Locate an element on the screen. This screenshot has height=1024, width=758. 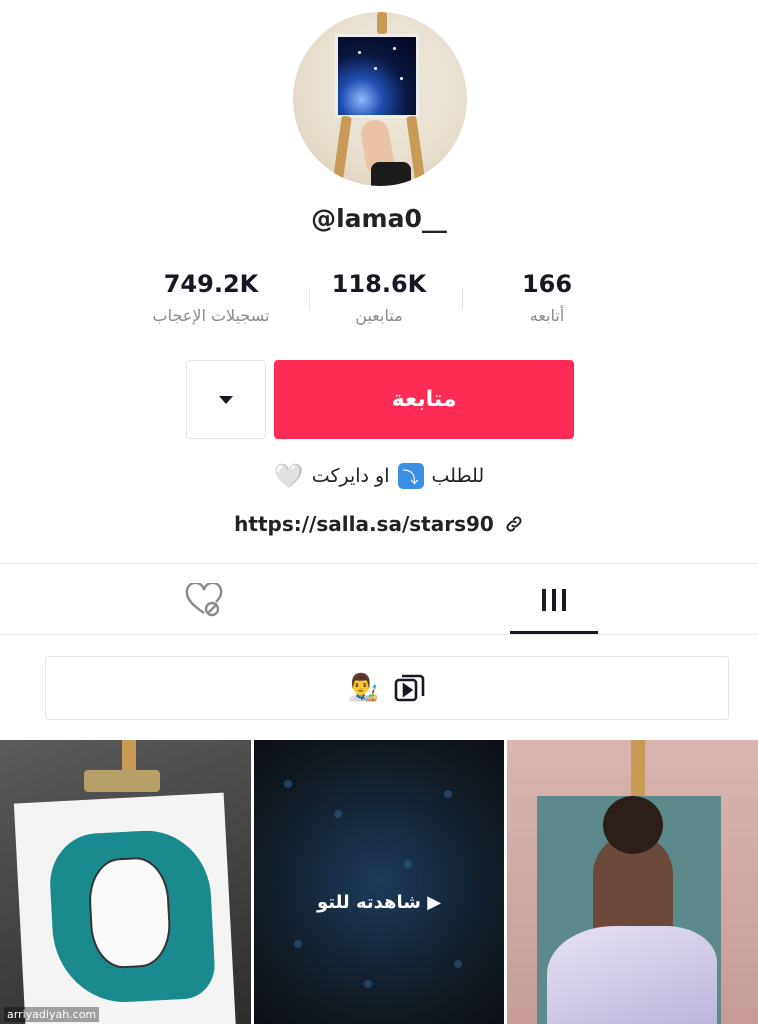
grid-icon is located at coordinates (554, 600).